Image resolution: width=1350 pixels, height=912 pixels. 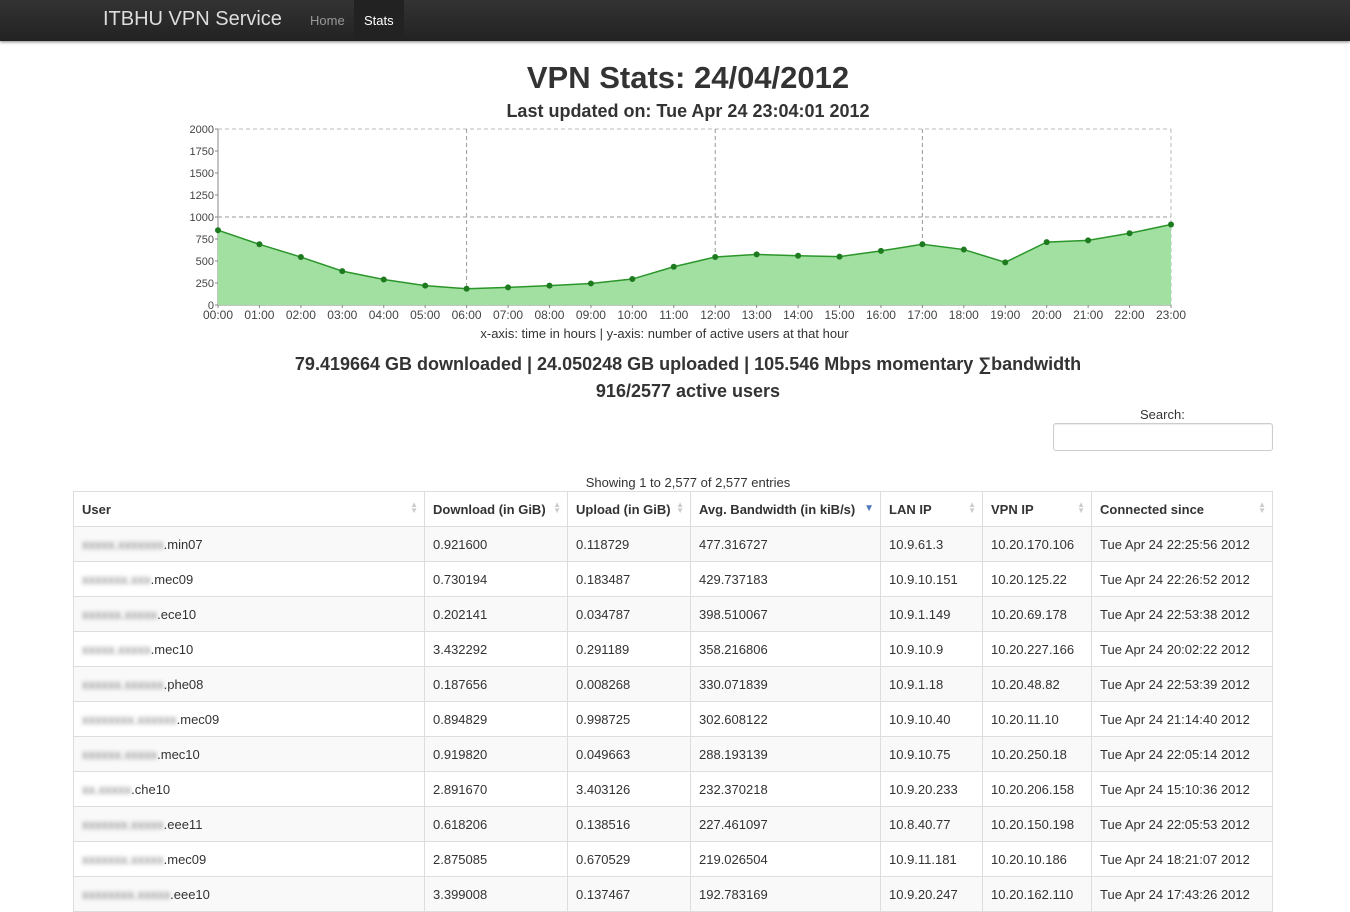 What do you see at coordinates (301, 315) in the screenshot?
I see `x-tick-label: 02:00` at bounding box center [301, 315].